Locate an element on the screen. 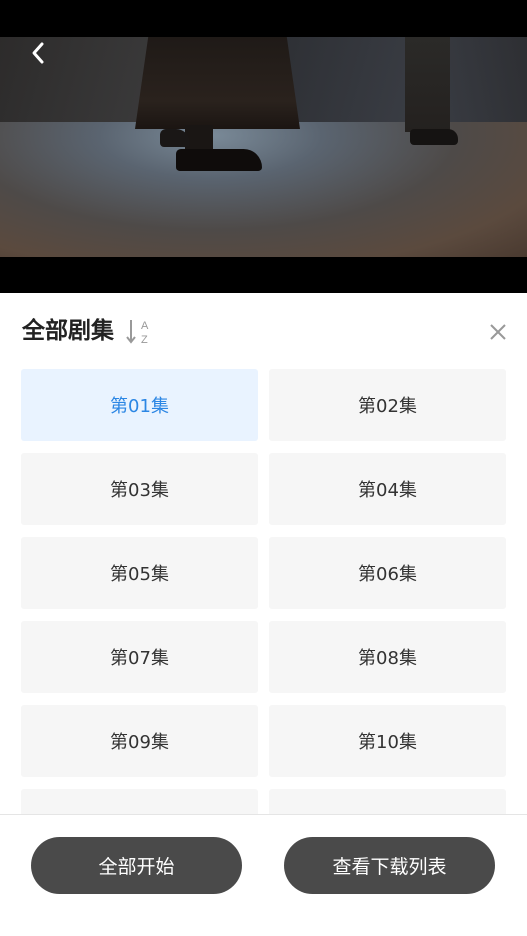 Image resolution: width=527 pixels, height=936 pixels. sort-letter-a: A is located at coordinates (145, 326).